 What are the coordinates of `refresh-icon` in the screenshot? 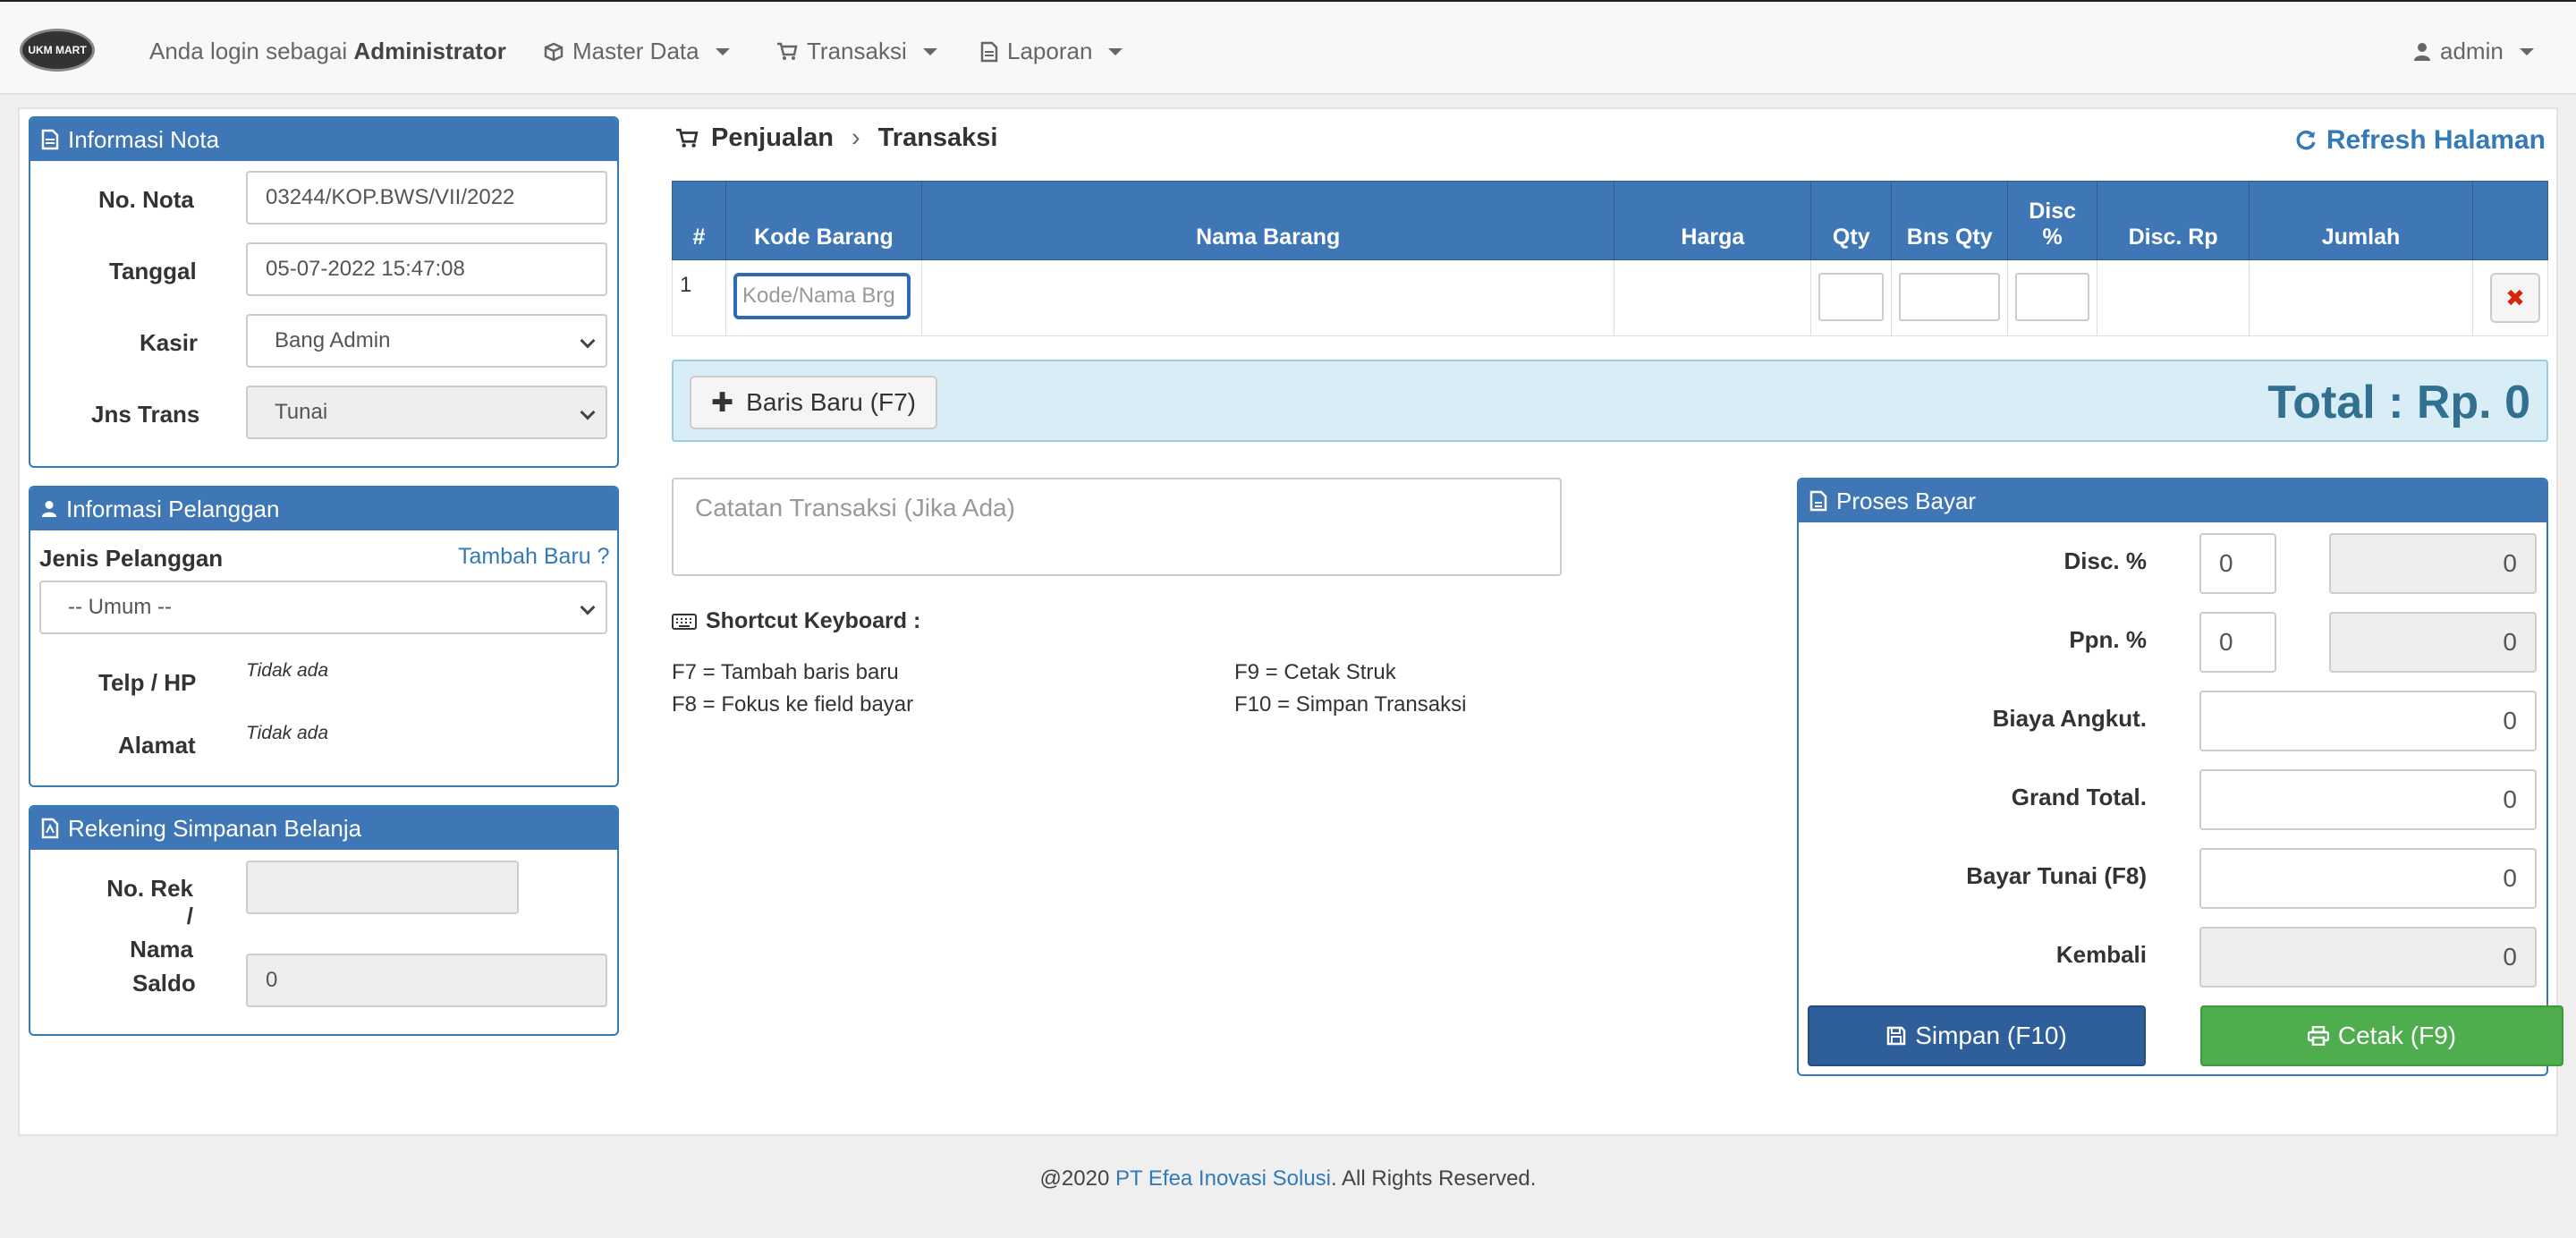 It's located at (2306, 140).